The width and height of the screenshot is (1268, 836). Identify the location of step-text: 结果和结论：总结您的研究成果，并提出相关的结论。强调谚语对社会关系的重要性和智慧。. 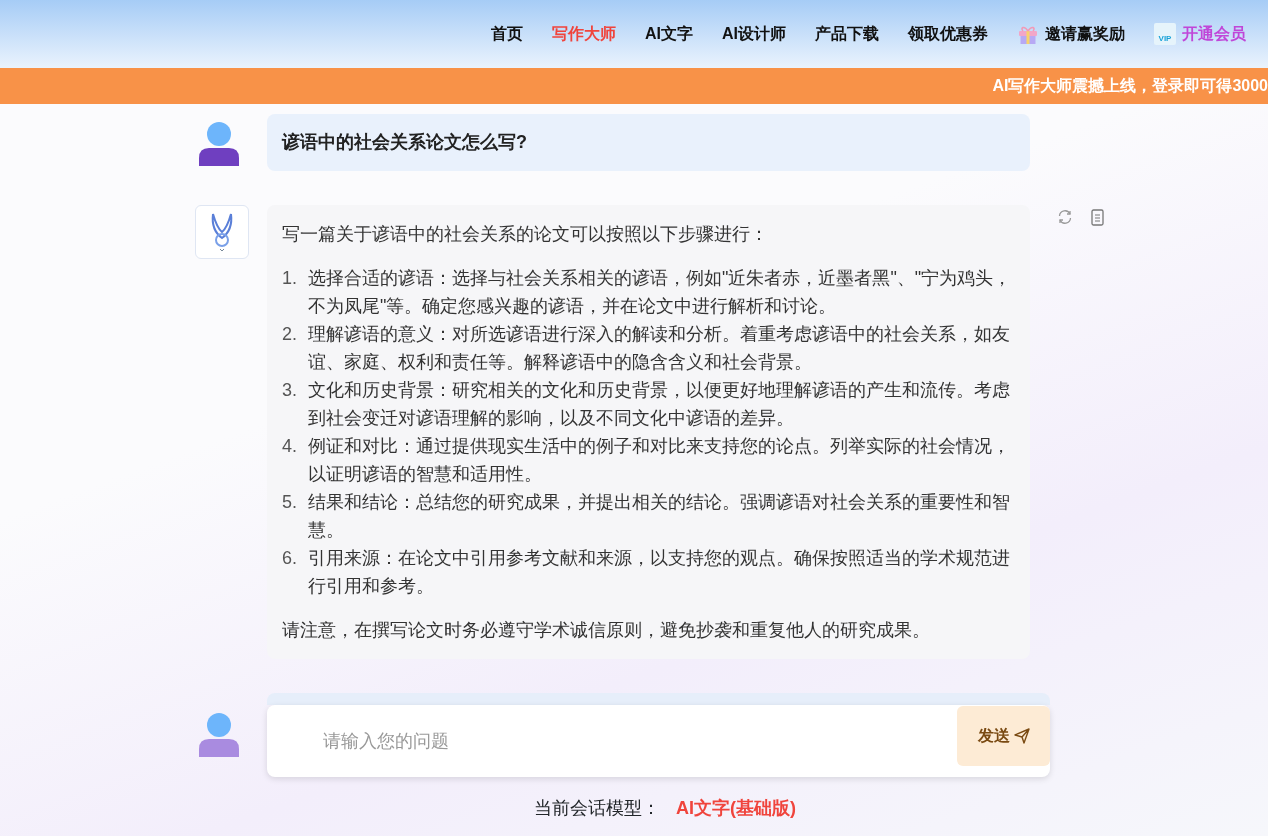
(659, 516).